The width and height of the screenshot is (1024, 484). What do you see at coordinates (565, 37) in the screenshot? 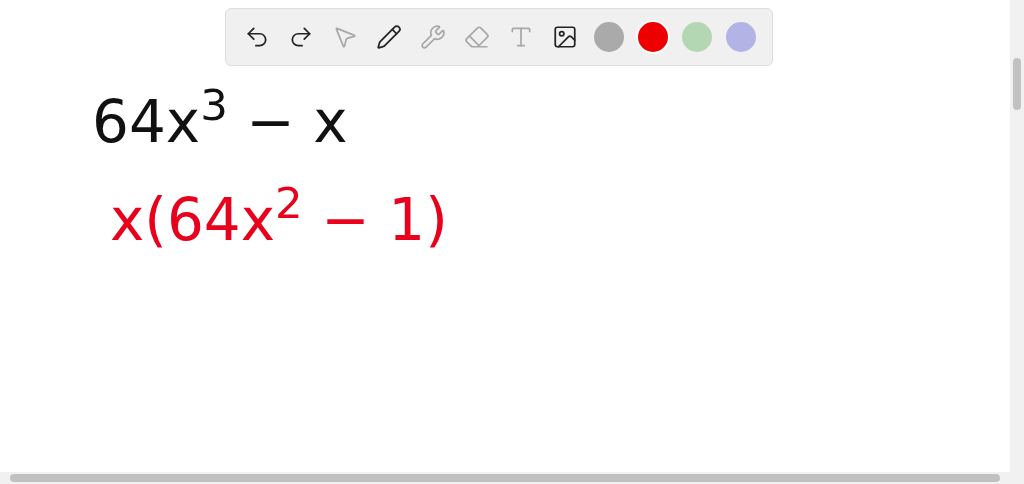
I see `image-icon` at bounding box center [565, 37].